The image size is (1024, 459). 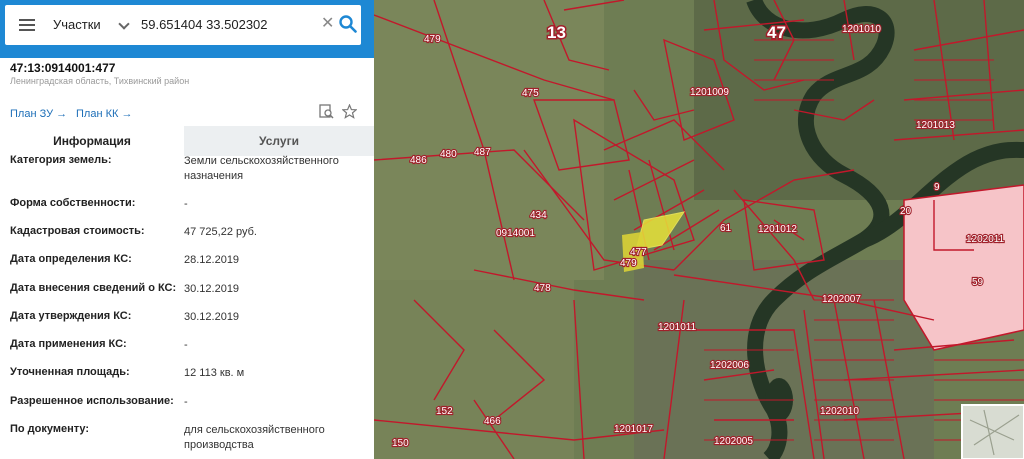 What do you see at coordinates (726, 228) in the screenshot?
I see `map-label-61: 61` at bounding box center [726, 228].